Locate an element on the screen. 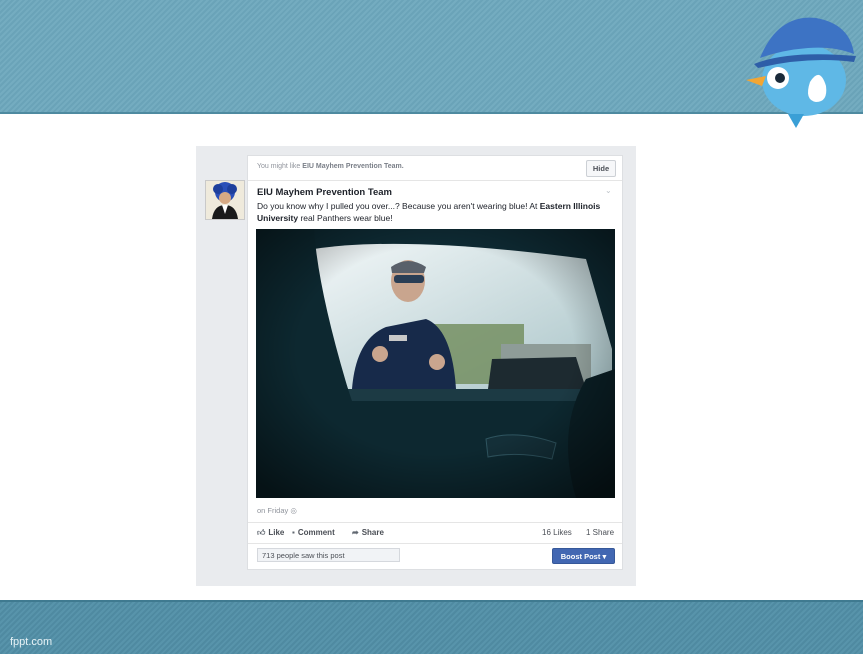 The height and width of the screenshot is (654, 863). globe-icon: ◎ is located at coordinates (293, 510).